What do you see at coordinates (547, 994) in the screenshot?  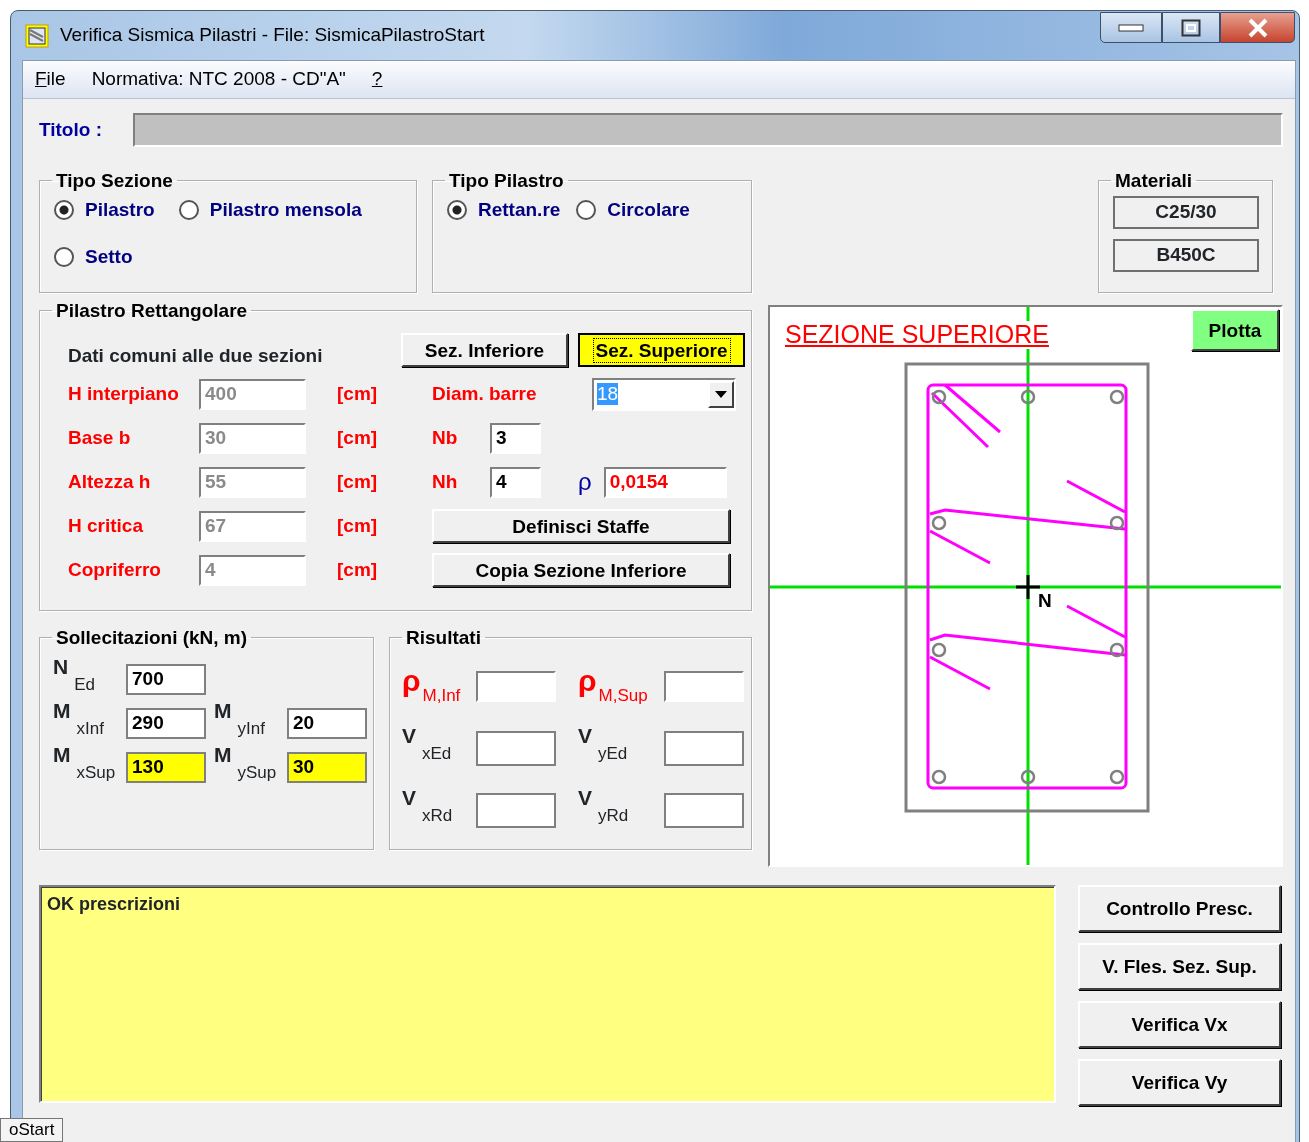 I see `message-area: OK prescrizioni` at bounding box center [547, 994].